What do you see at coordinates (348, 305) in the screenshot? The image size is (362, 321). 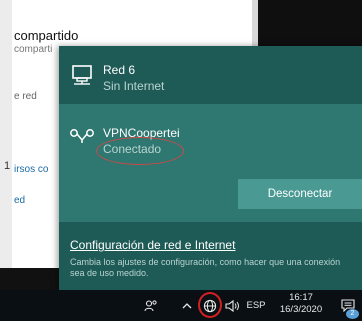 I see `notification-icon: 2` at bounding box center [348, 305].